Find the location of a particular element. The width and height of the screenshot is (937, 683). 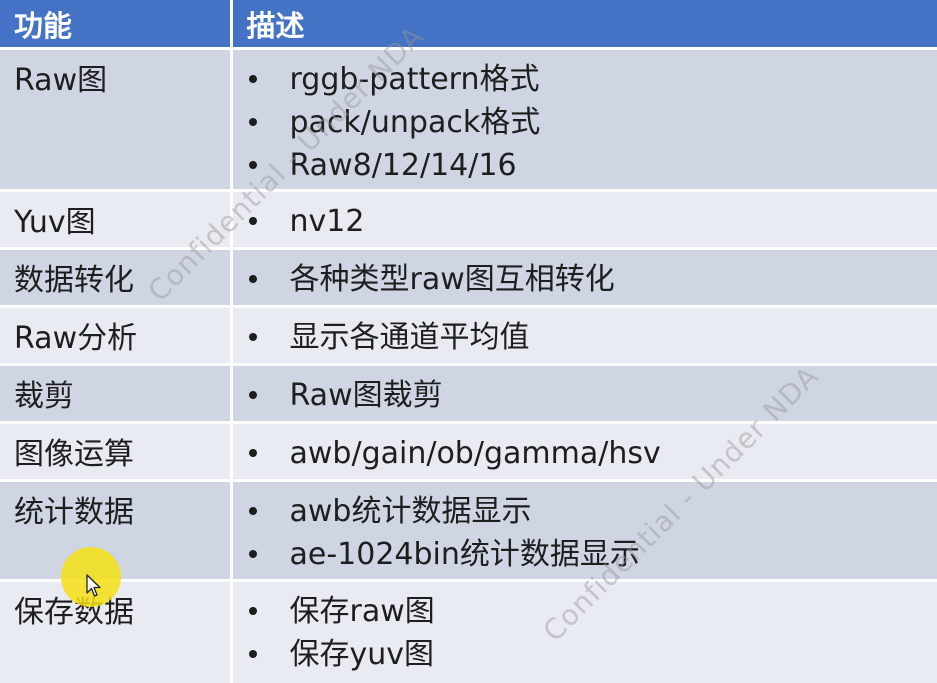

bullet-text: 保存yuv图 is located at coordinates (362, 654).